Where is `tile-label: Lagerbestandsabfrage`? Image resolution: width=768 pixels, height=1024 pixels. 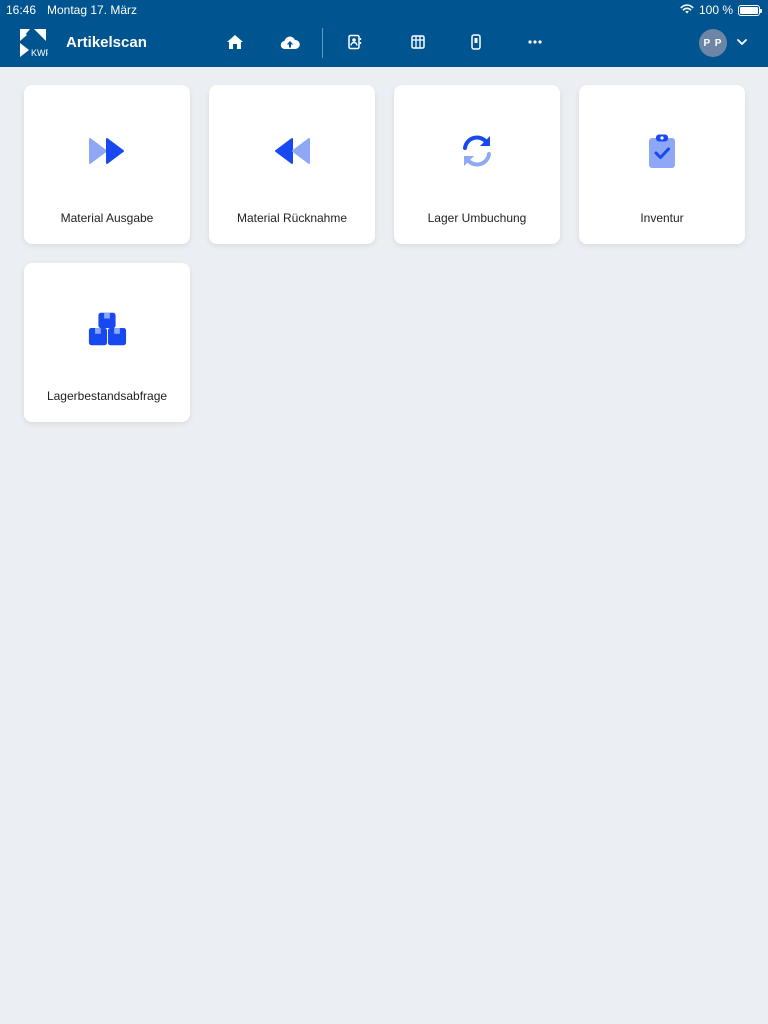 tile-label: Lagerbestandsabfrage is located at coordinates (107, 396).